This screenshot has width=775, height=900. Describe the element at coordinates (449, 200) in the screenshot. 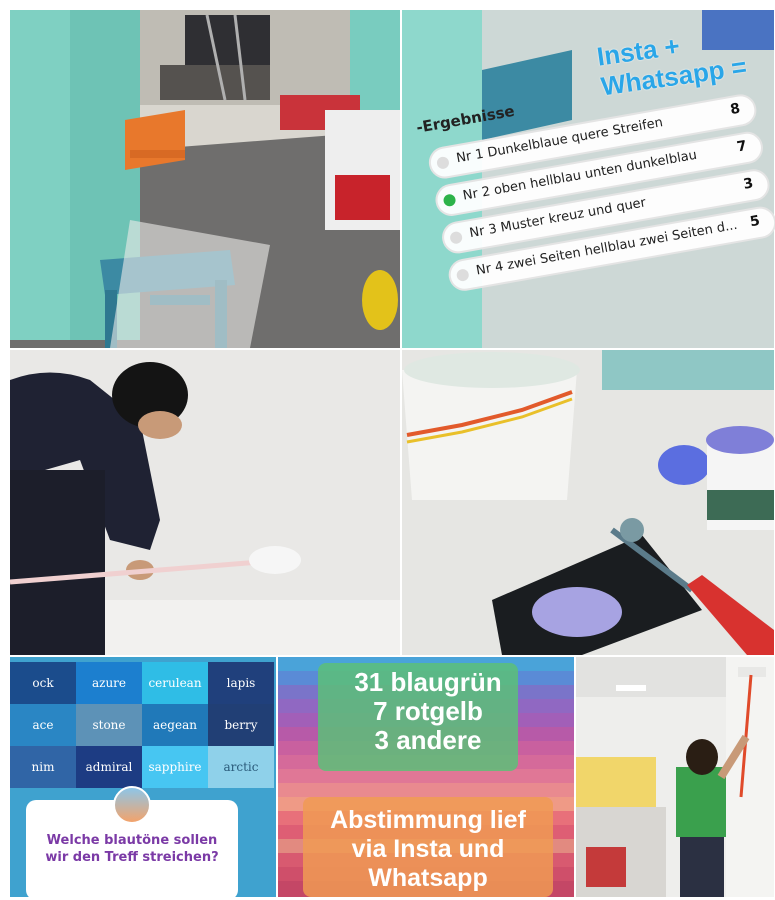

I see `check-icon` at that location.